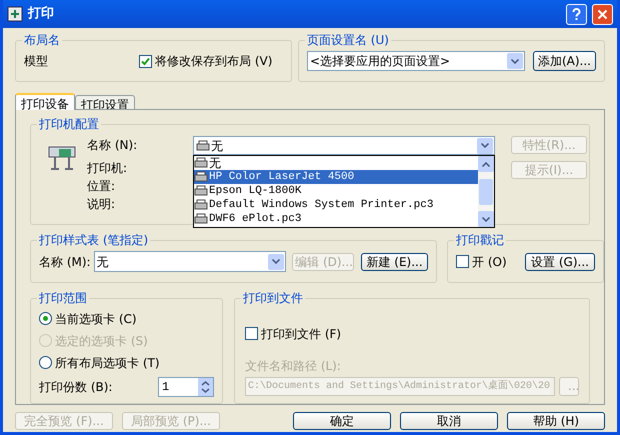  I want to click on dialog-button: 确定, so click(342, 421).